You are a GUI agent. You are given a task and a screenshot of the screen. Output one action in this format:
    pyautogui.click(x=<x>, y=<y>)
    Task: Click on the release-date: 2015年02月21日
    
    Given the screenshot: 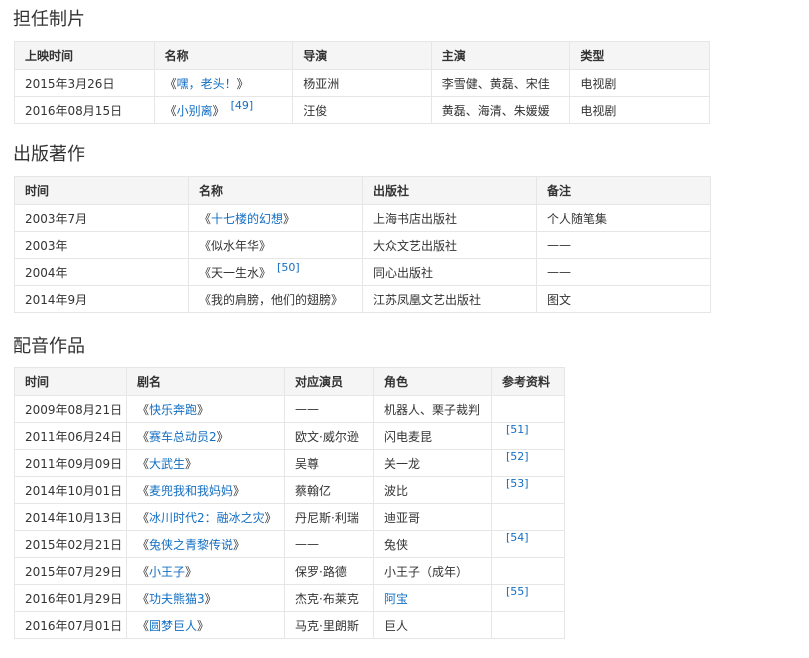 What is the action you would take?
    pyautogui.click(x=70, y=544)
    